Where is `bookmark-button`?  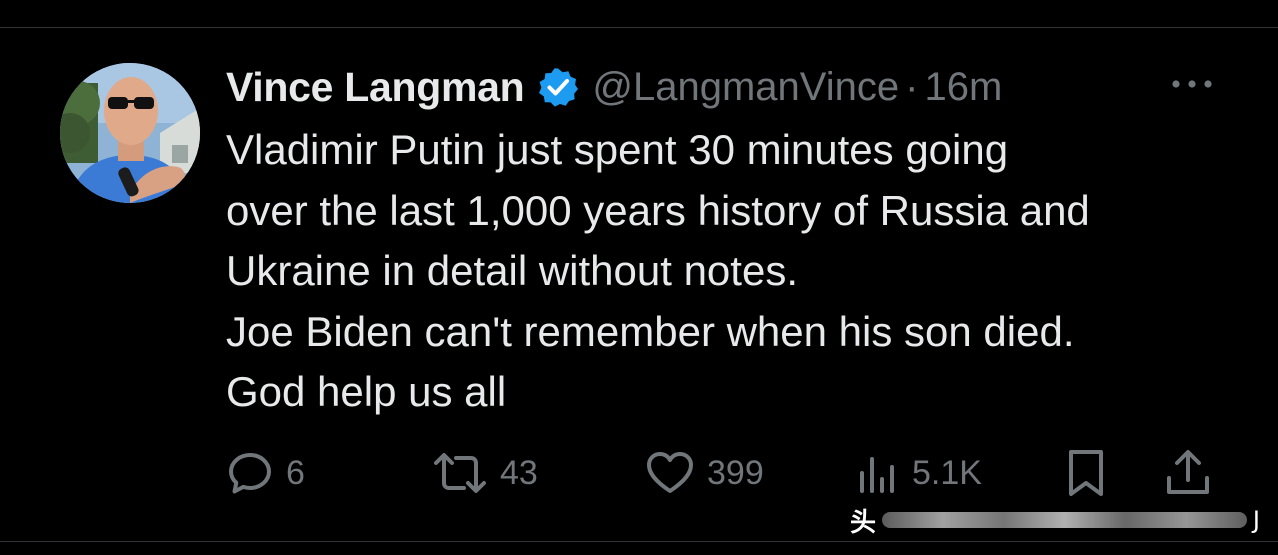 bookmark-button is located at coordinates (1086, 473).